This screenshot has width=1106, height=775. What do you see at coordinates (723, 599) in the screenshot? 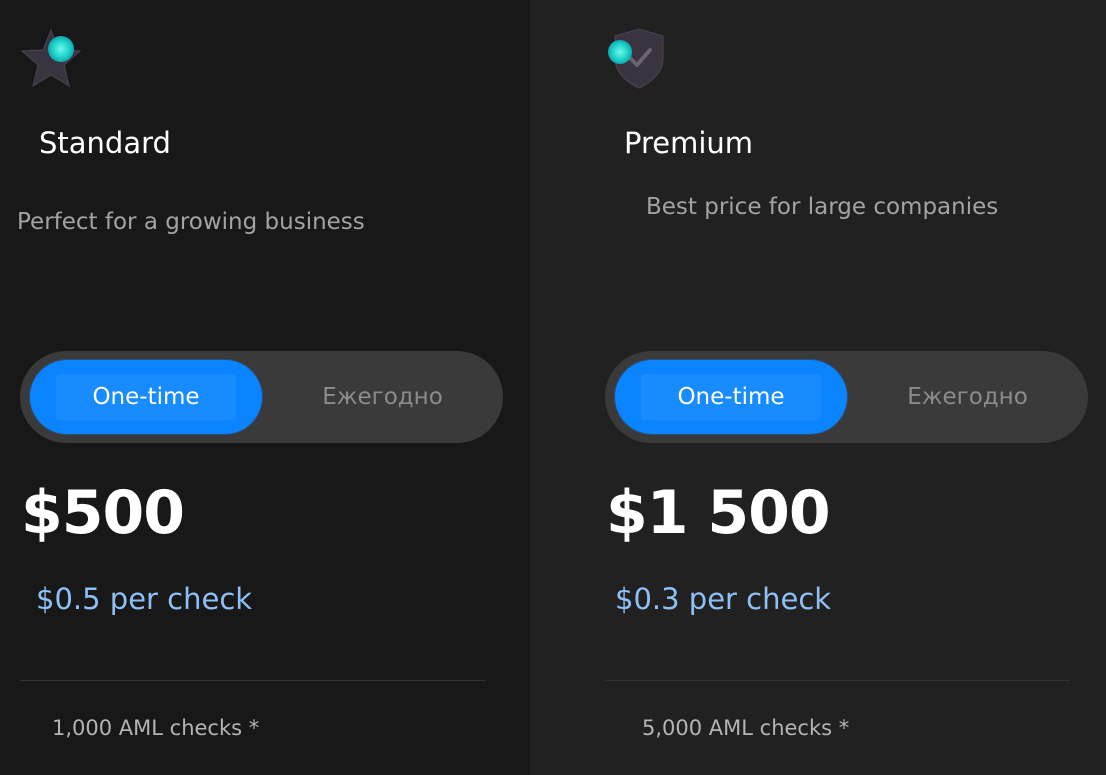
I see `plan-per-check-price: $0.3 per check` at bounding box center [723, 599].